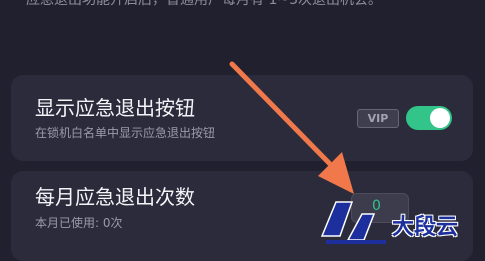 Image resolution: width=485 pixels, height=261 pixels. Describe the element at coordinates (115, 197) in the screenshot. I see `monthly-exit-count-title: 每月应急退出次数` at that location.